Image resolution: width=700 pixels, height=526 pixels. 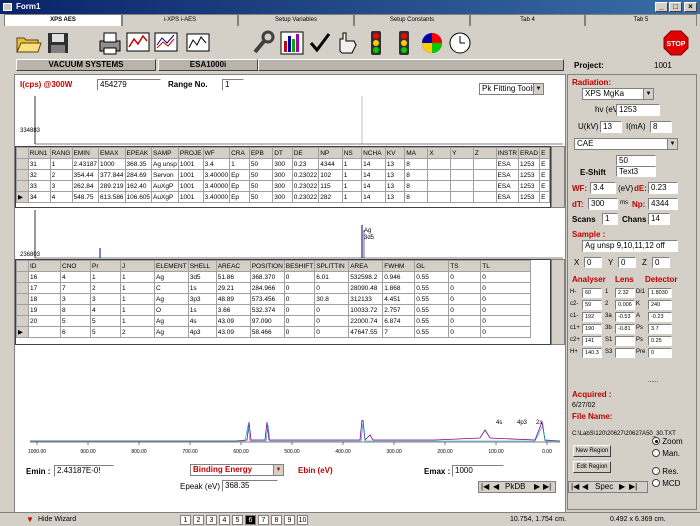 I want to click on param-field: 2.32, so click(x=625, y=293).